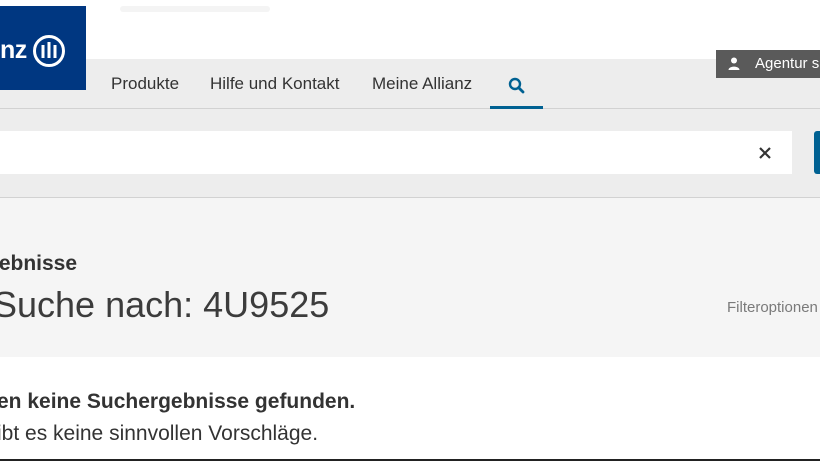  I want to click on search-box, so click(396, 152).